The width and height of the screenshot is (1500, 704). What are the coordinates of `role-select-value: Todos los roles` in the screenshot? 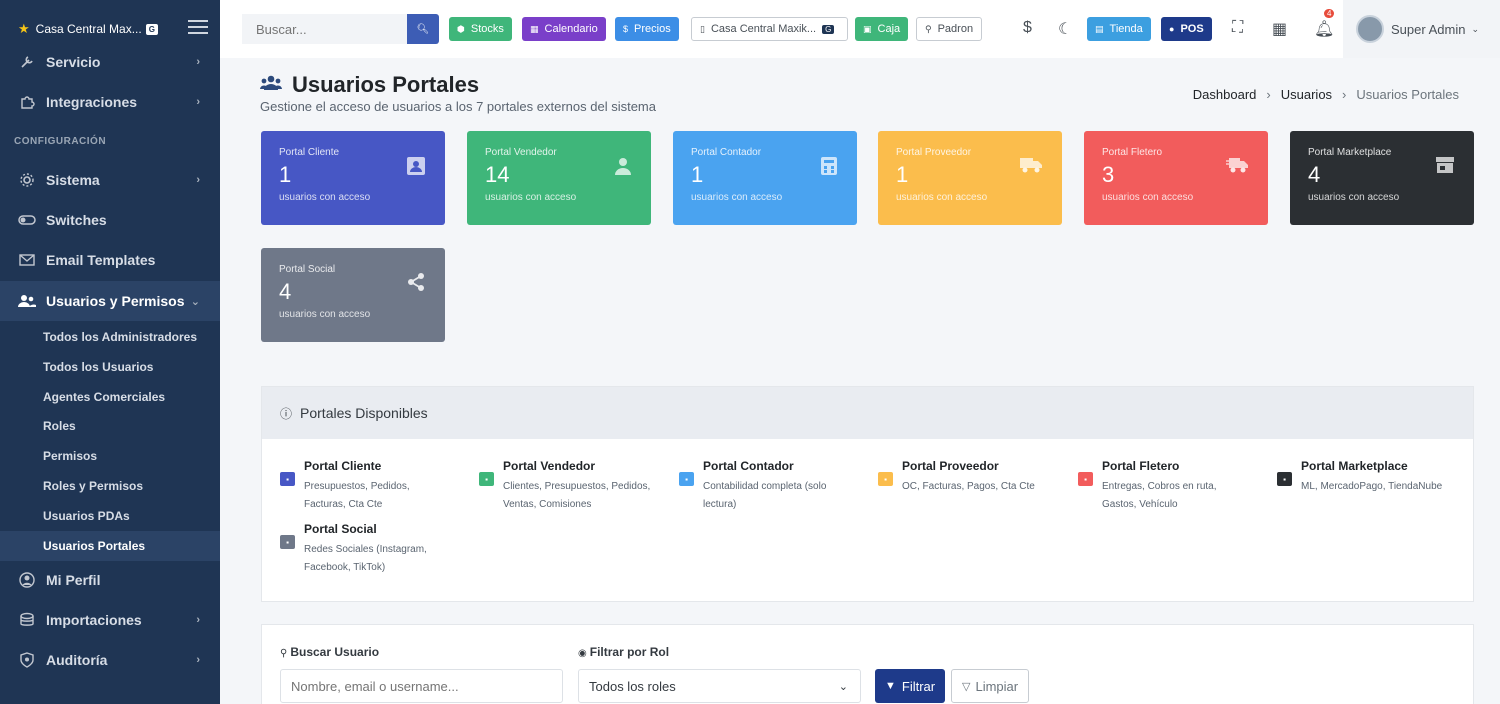 It's located at (632, 686).